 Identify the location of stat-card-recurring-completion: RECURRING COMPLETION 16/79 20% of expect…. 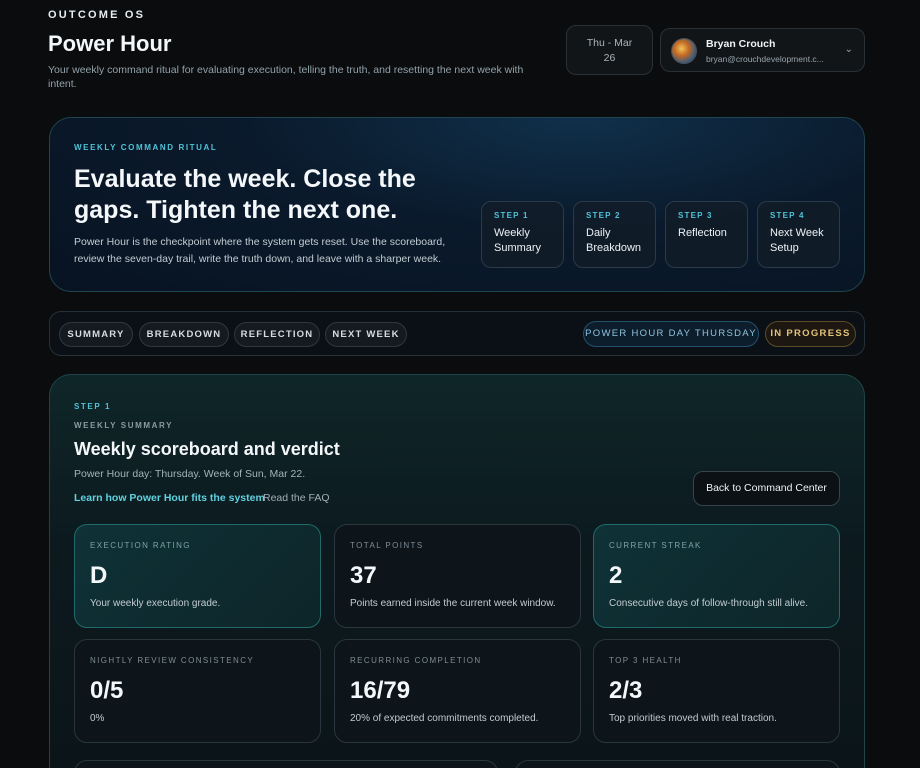
(457, 691).